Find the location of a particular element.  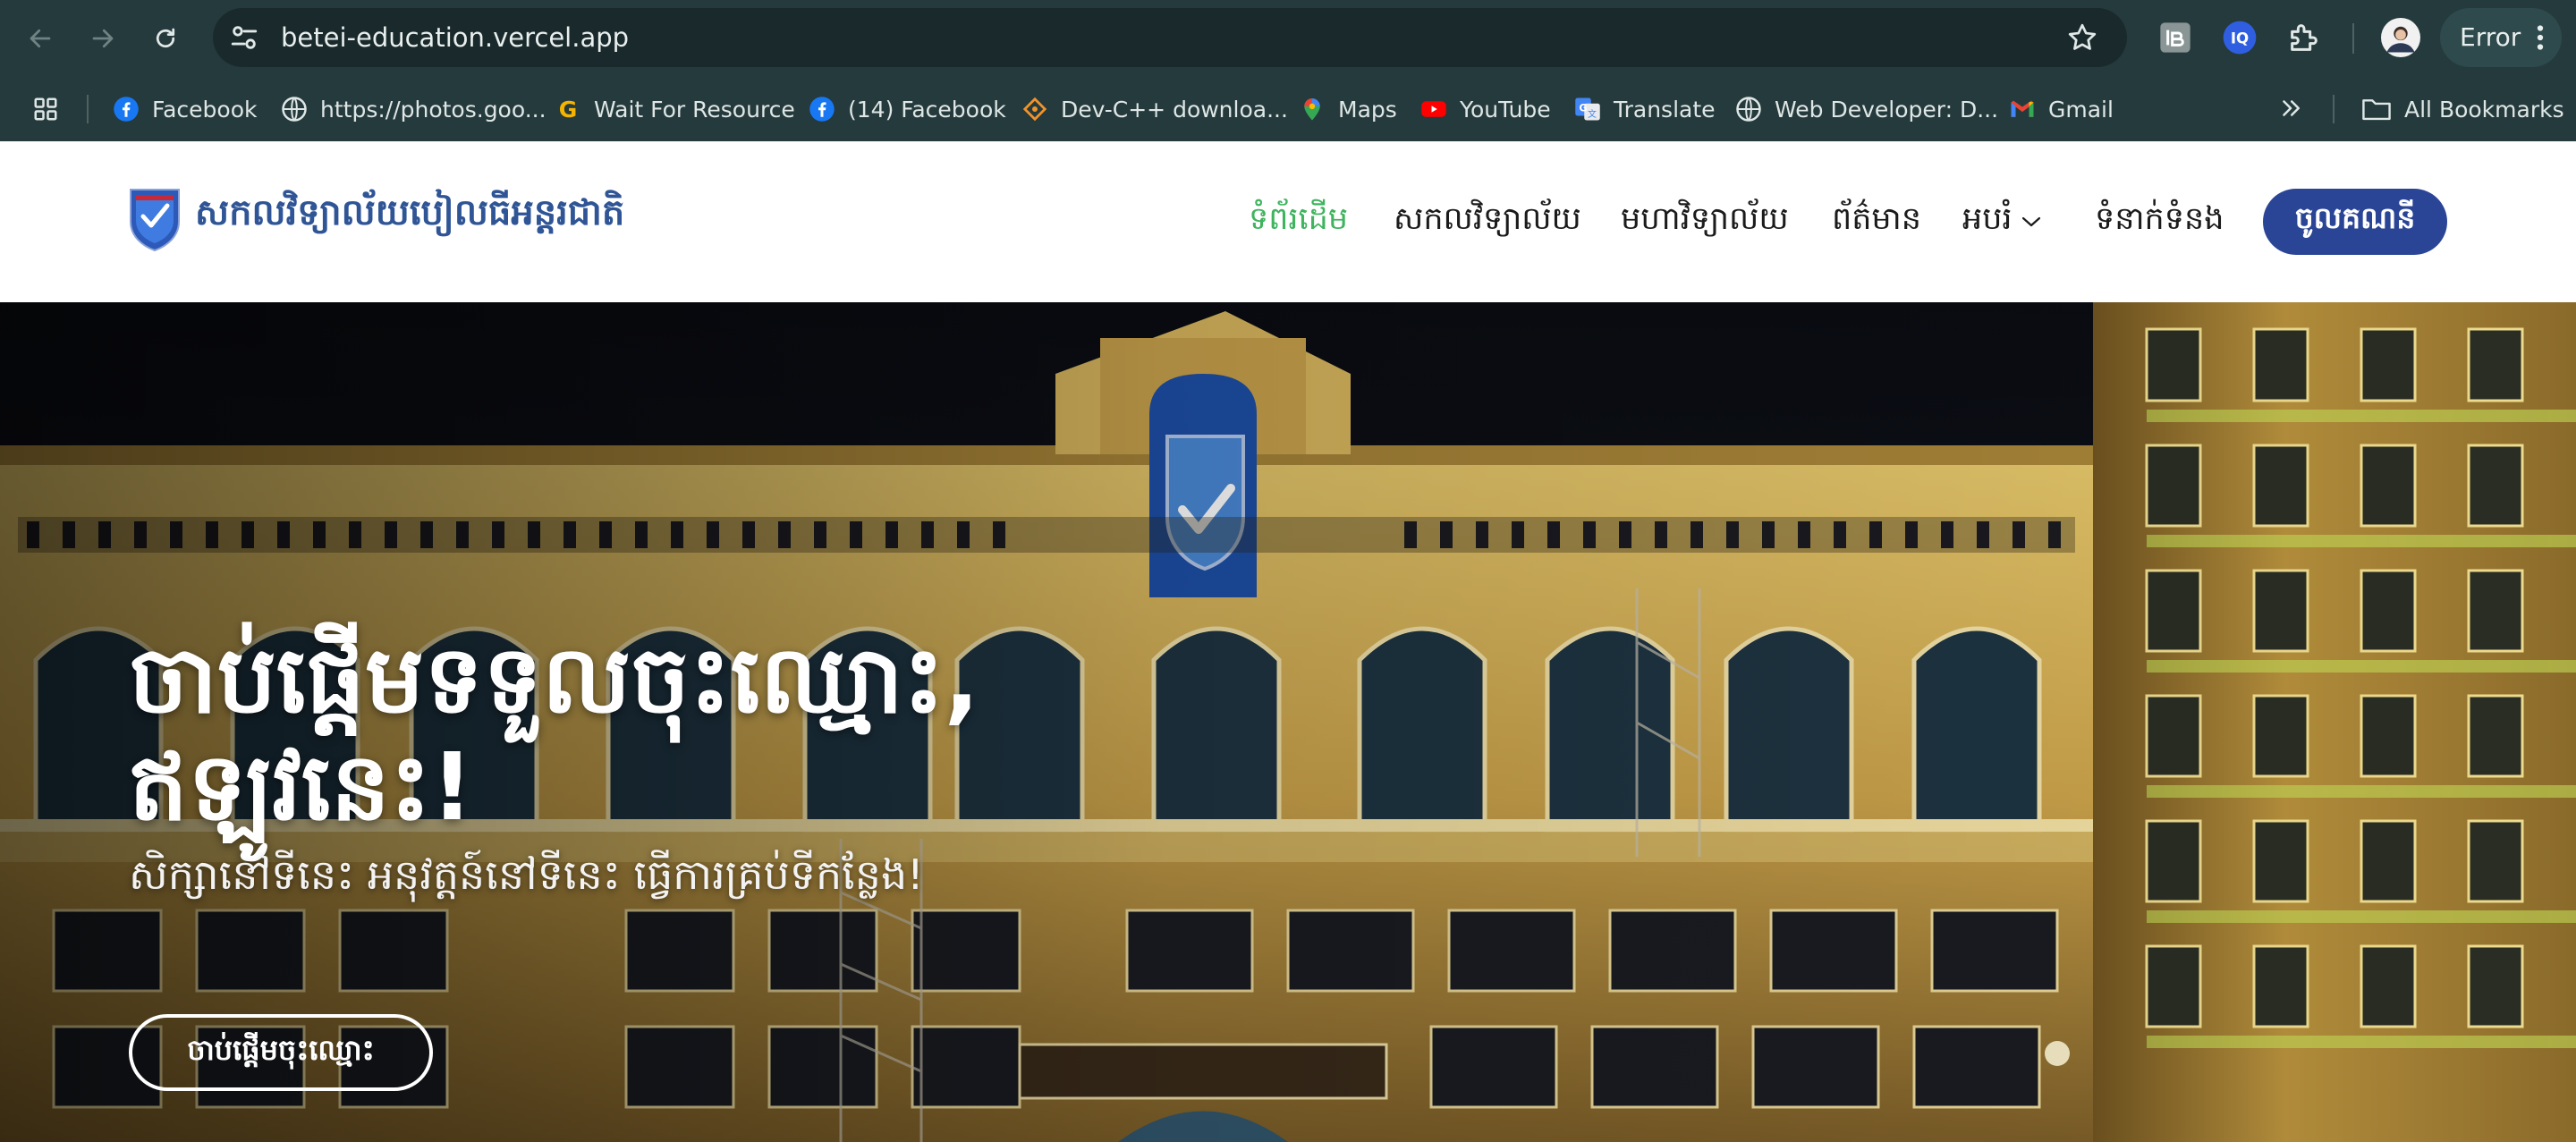

bookmark-label: Translate is located at coordinates (1665, 110).